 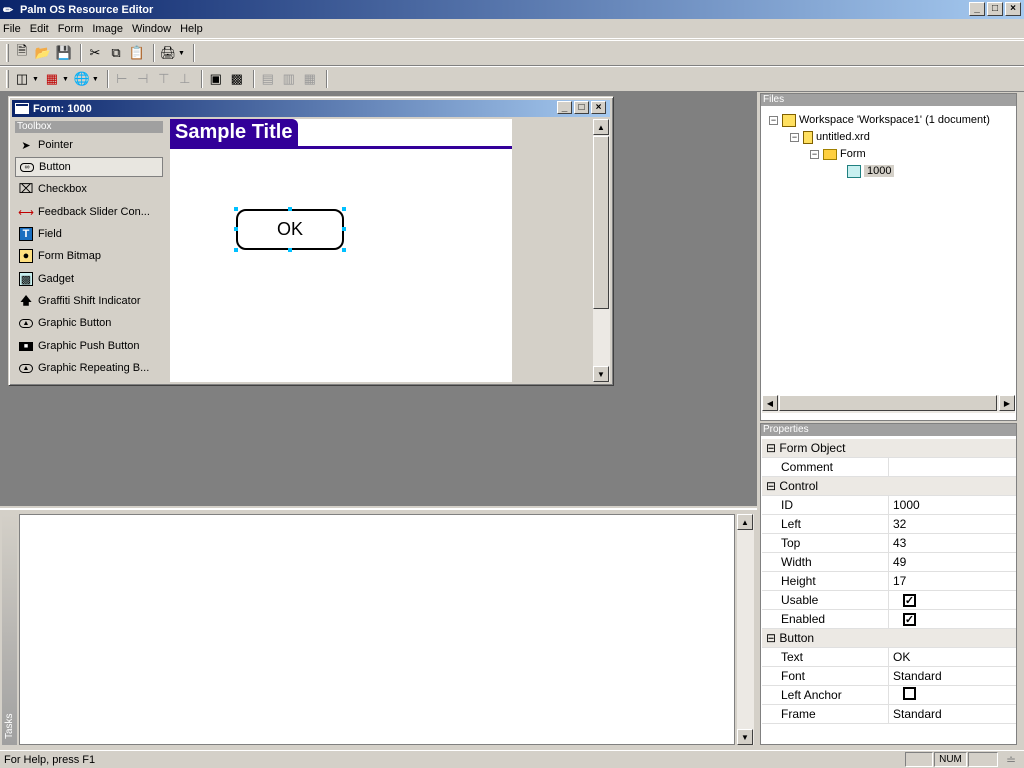 I want to click on scroll-left-icon: ◀, so click(x=770, y=403).